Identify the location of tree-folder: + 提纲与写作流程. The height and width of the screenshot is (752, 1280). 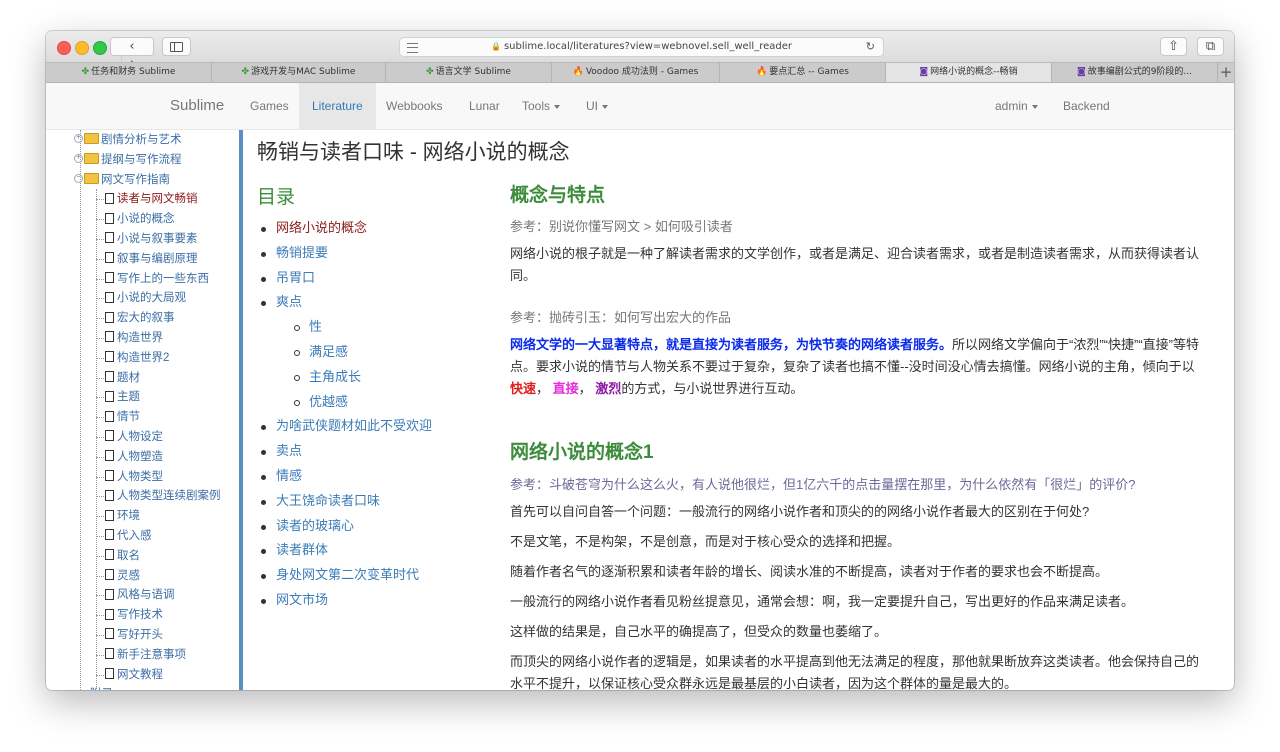
(128, 160).